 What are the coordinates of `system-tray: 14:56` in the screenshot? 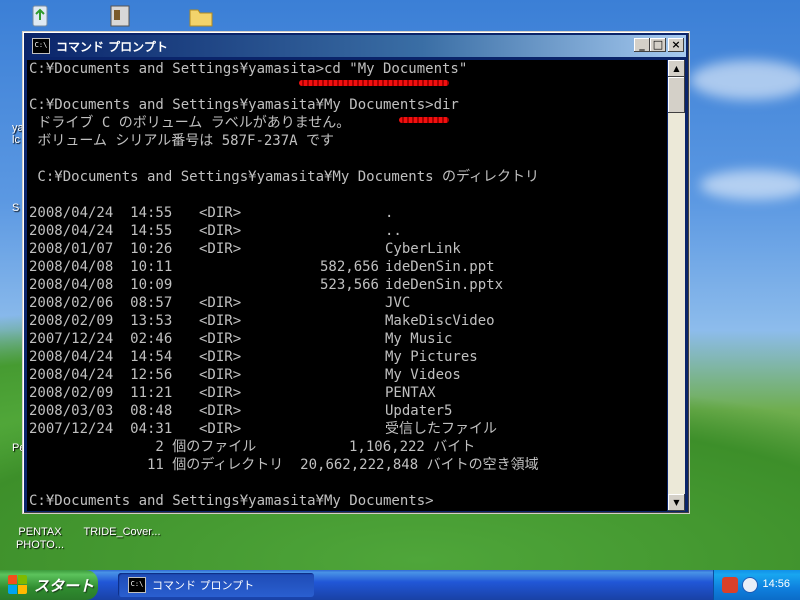 It's located at (756, 585).